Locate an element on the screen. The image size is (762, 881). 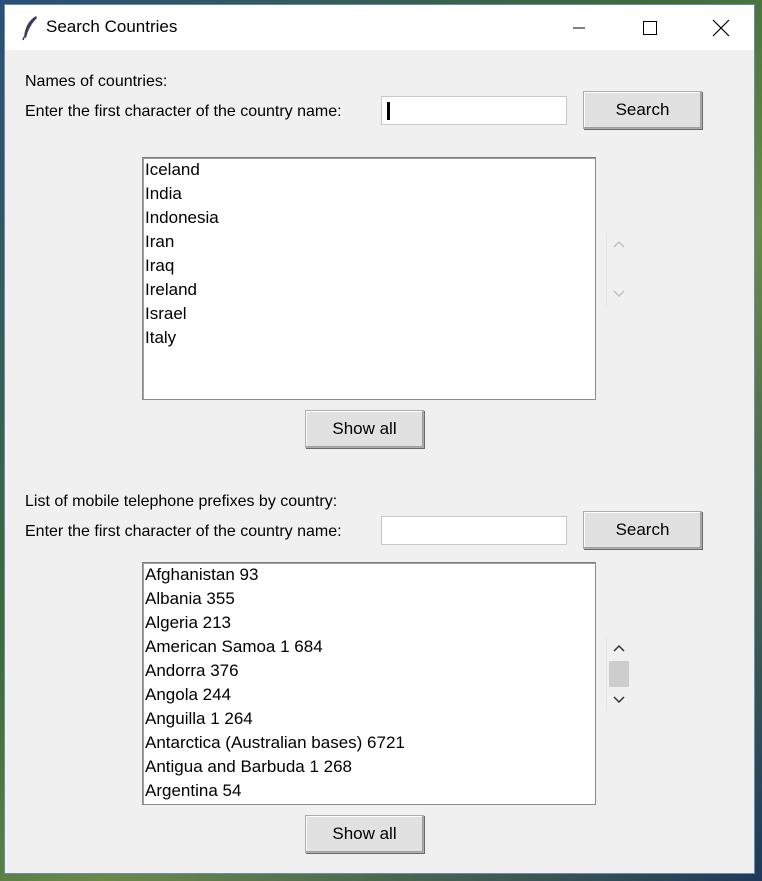
window-title: Search Countries is located at coordinates (112, 26).